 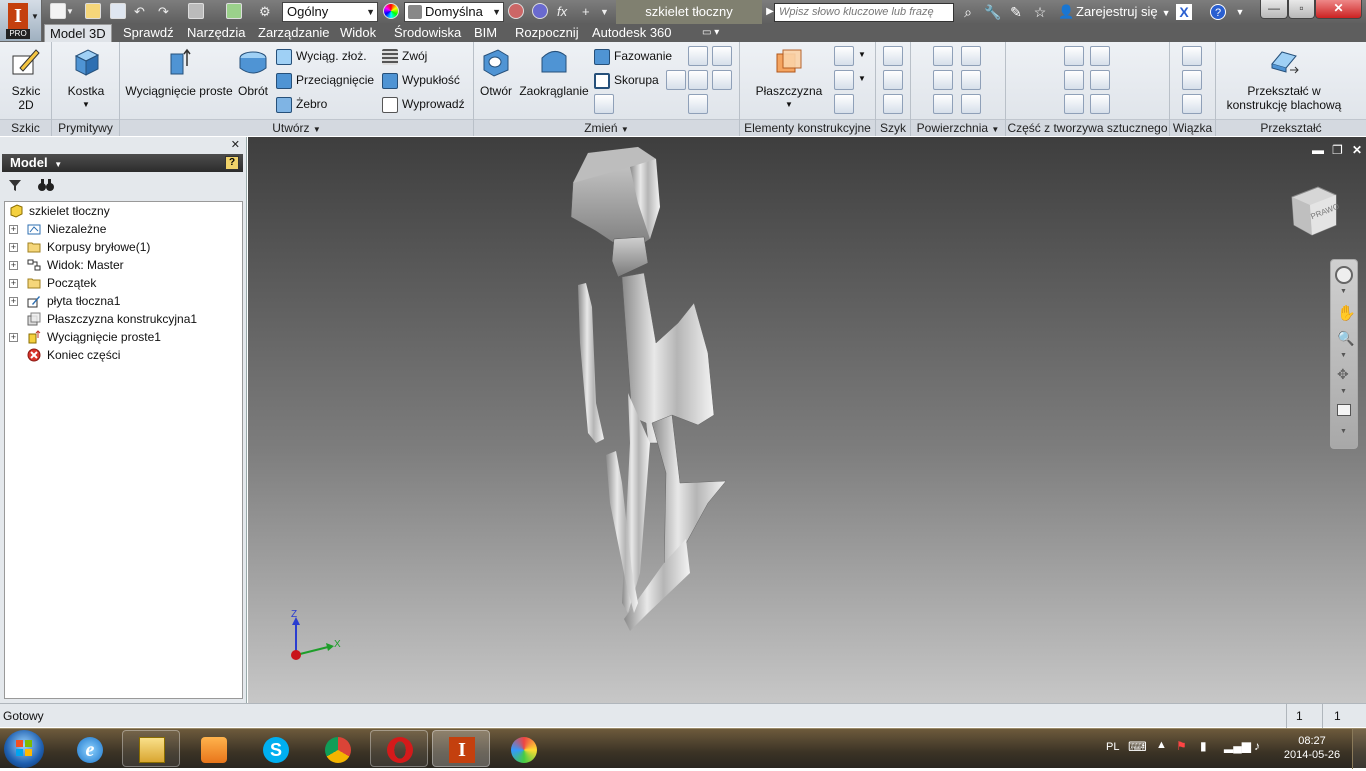 I want to click on 3d-model, so click(x=653, y=390).